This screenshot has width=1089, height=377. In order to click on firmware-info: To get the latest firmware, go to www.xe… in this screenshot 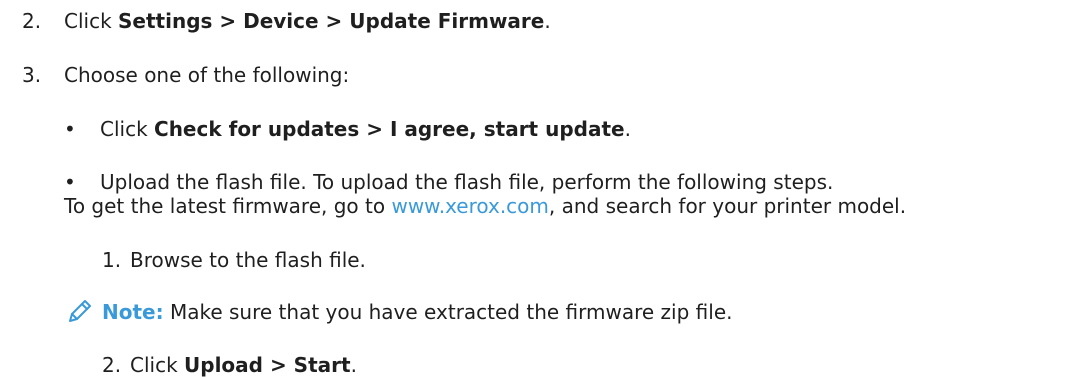, I will do `click(485, 206)`.